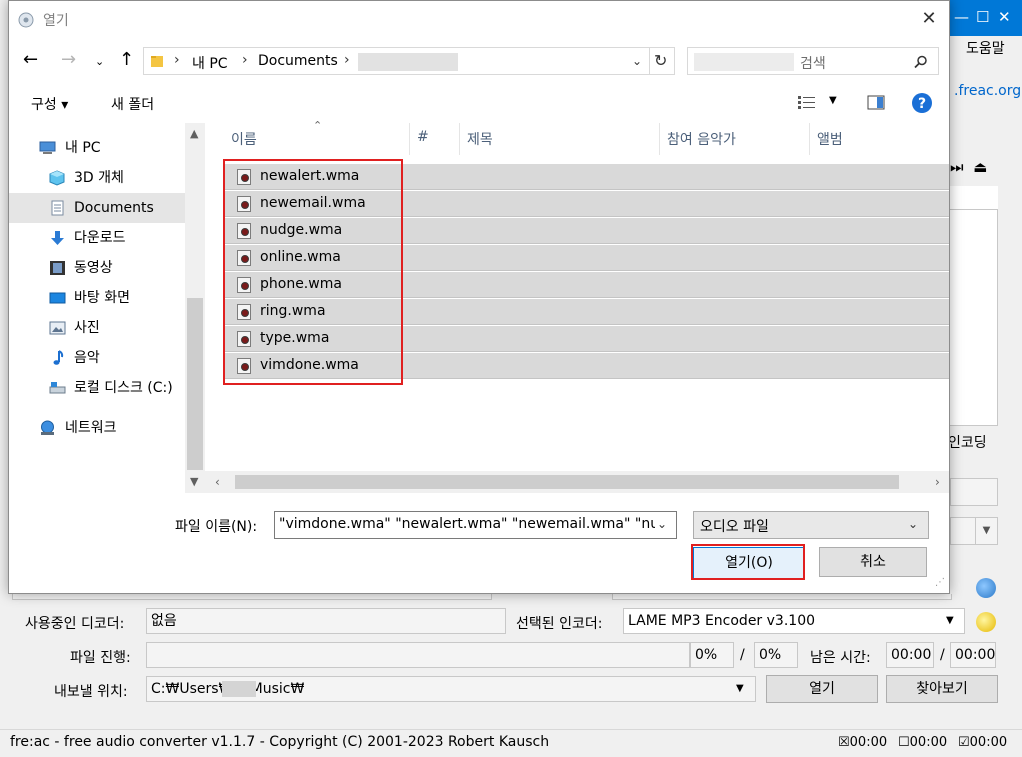 This screenshot has width=1022, height=757. What do you see at coordinates (97, 358) in the screenshot?
I see `nav-item-music: 음악` at bounding box center [97, 358].